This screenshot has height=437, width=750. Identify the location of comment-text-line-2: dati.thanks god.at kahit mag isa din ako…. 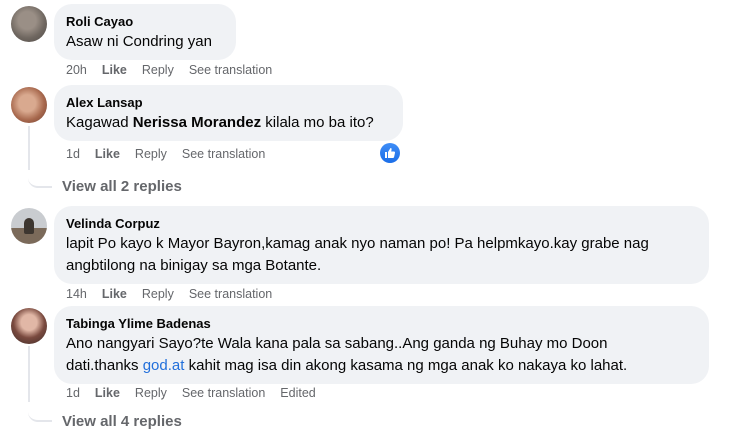
(381, 366).